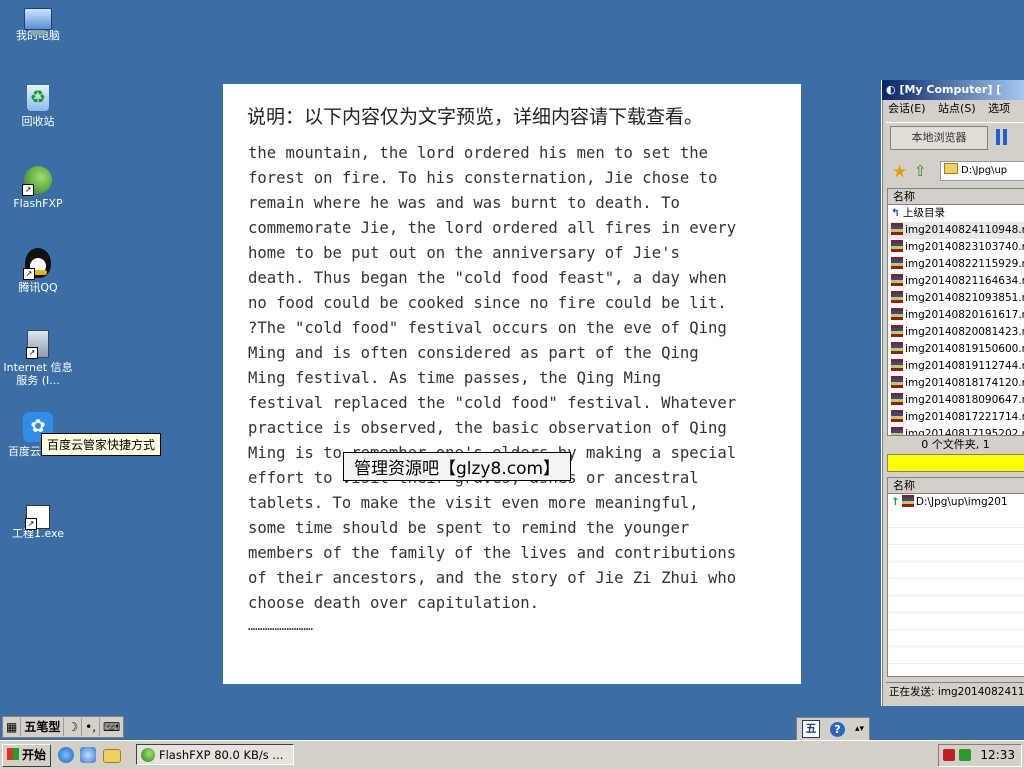  What do you see at coordinates (964, 366) in the screenshot?
I see `file-name: img20140819112744.r` at bounding box center [964, 366].